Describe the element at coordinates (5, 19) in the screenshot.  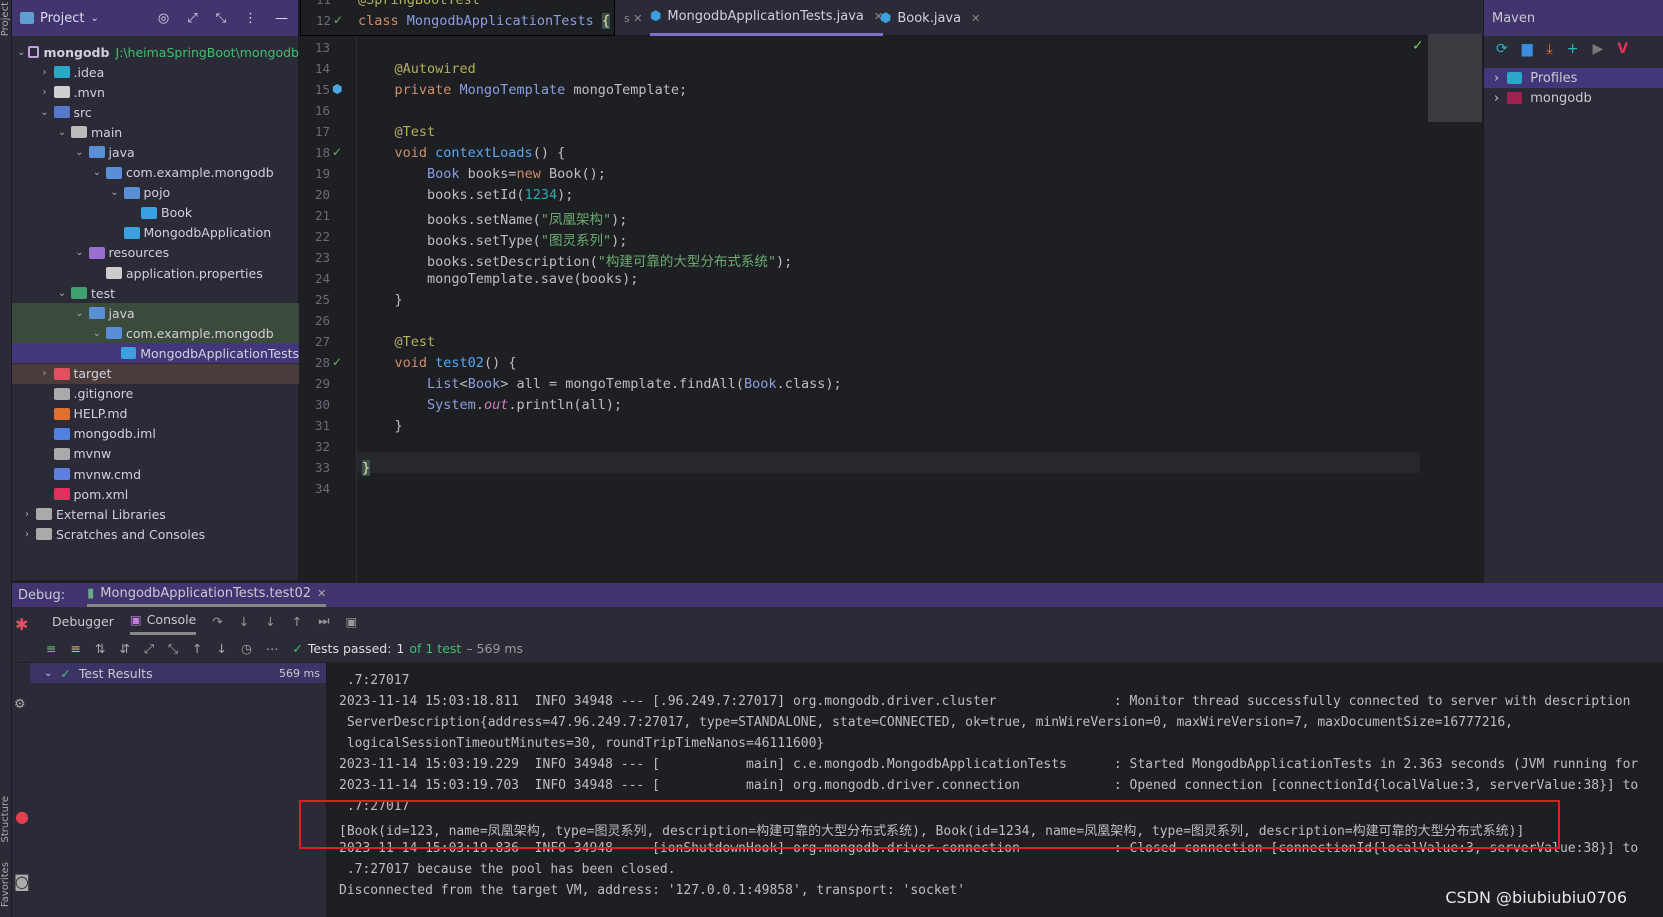
I see `project-tool-tab: Project` at that location.